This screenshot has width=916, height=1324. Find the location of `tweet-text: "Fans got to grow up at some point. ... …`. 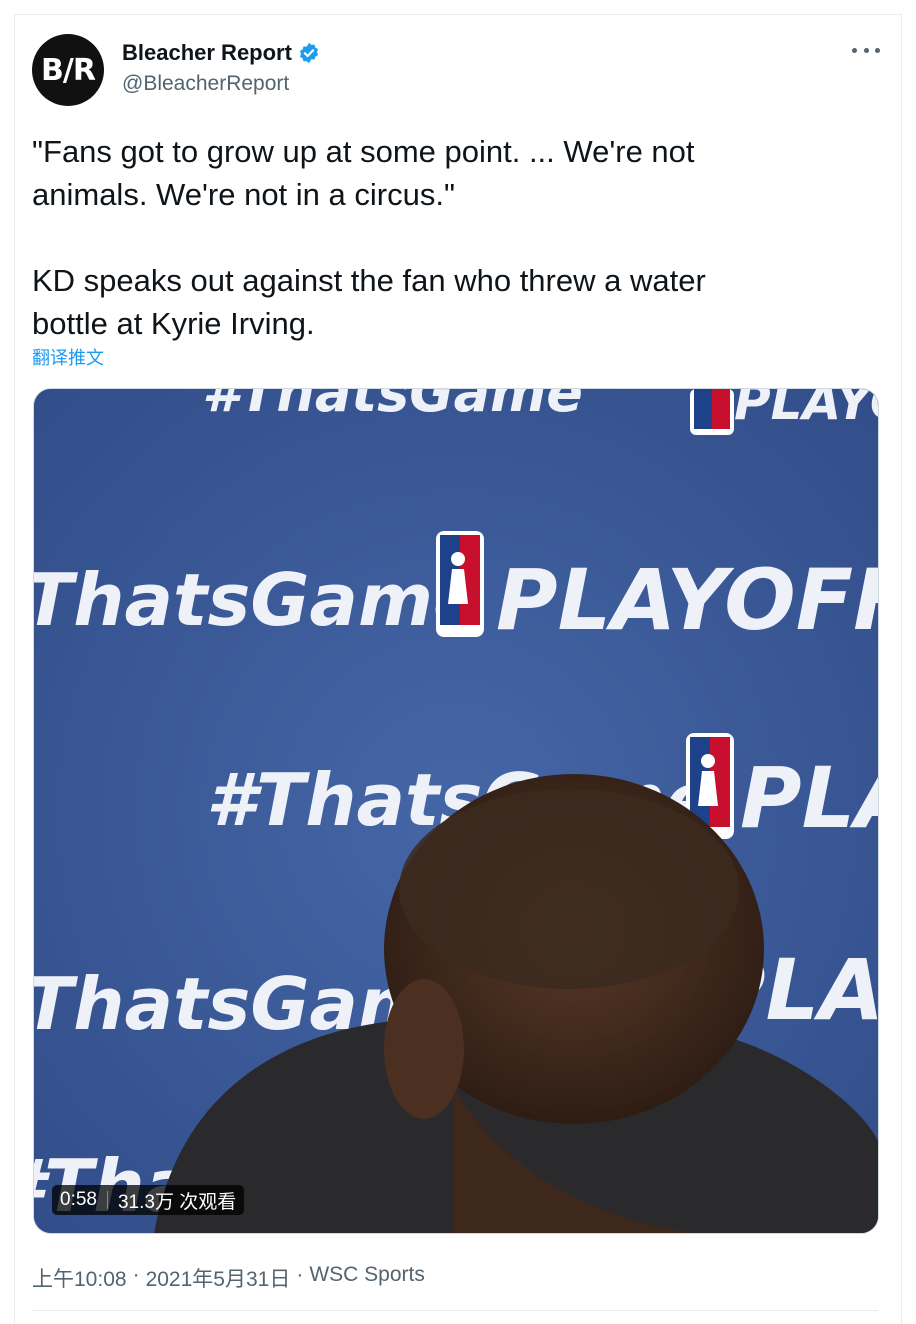

tweet-text: "Fans got to grow up at some point. ... … is located at coordinates (369, 237).